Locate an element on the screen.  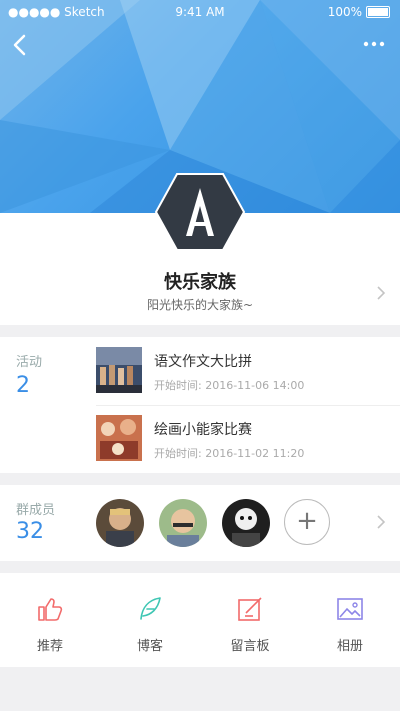
members-count: 32 is located at coordinates (30, 531).